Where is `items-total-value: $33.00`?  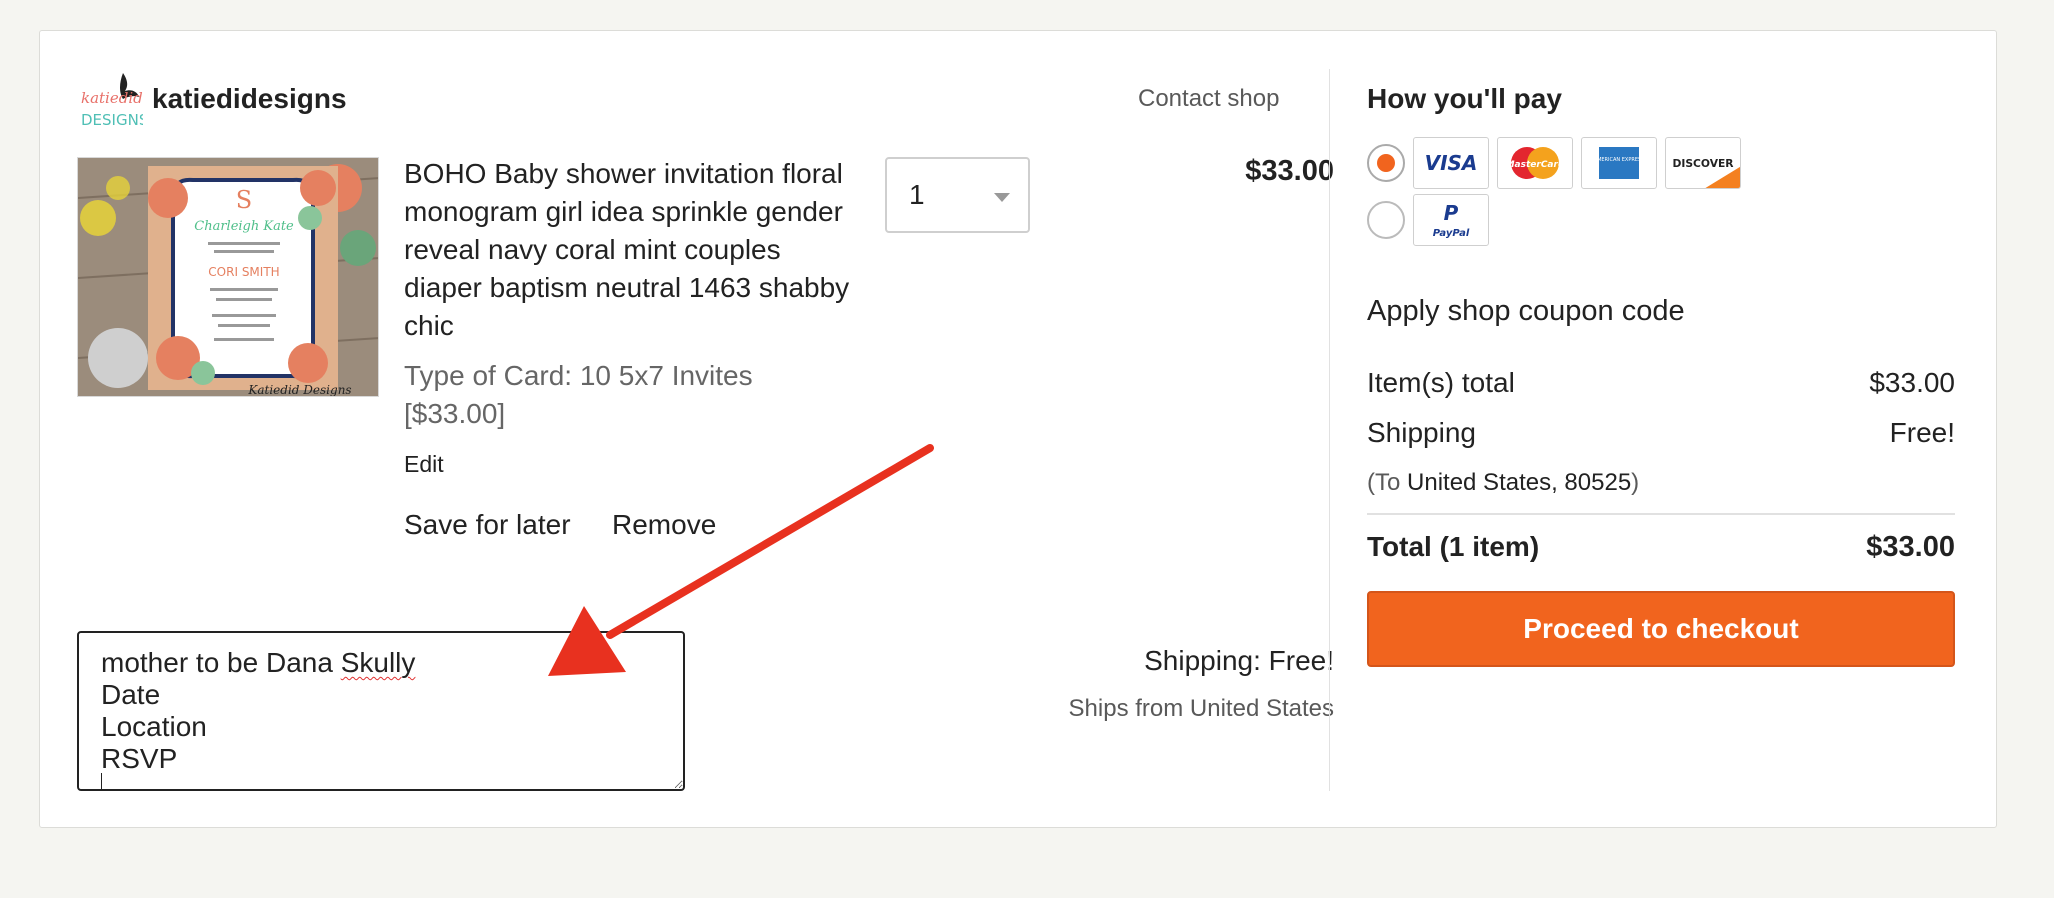
items-total-value: $33.00 is located at coordinates (1912, 382).